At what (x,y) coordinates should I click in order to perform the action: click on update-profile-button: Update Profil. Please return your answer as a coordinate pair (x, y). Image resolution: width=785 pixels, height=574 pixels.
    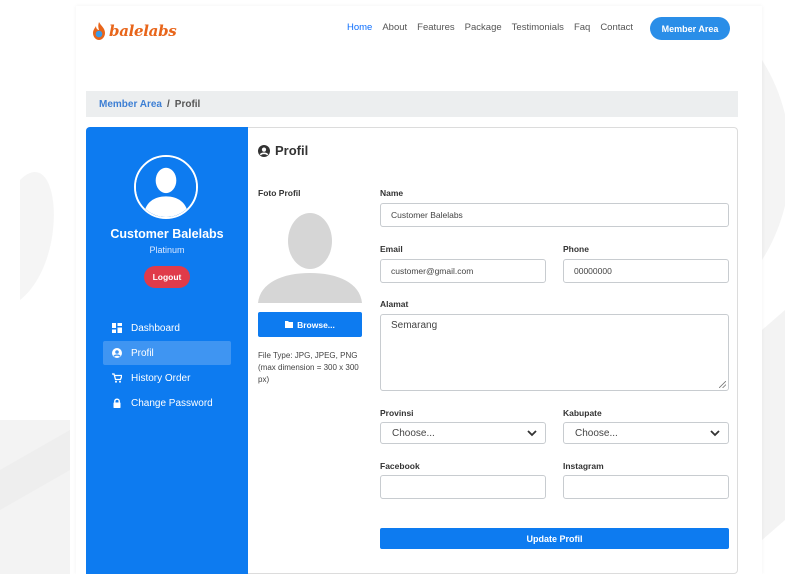
    Looking at the image, I should click on (554, 538).